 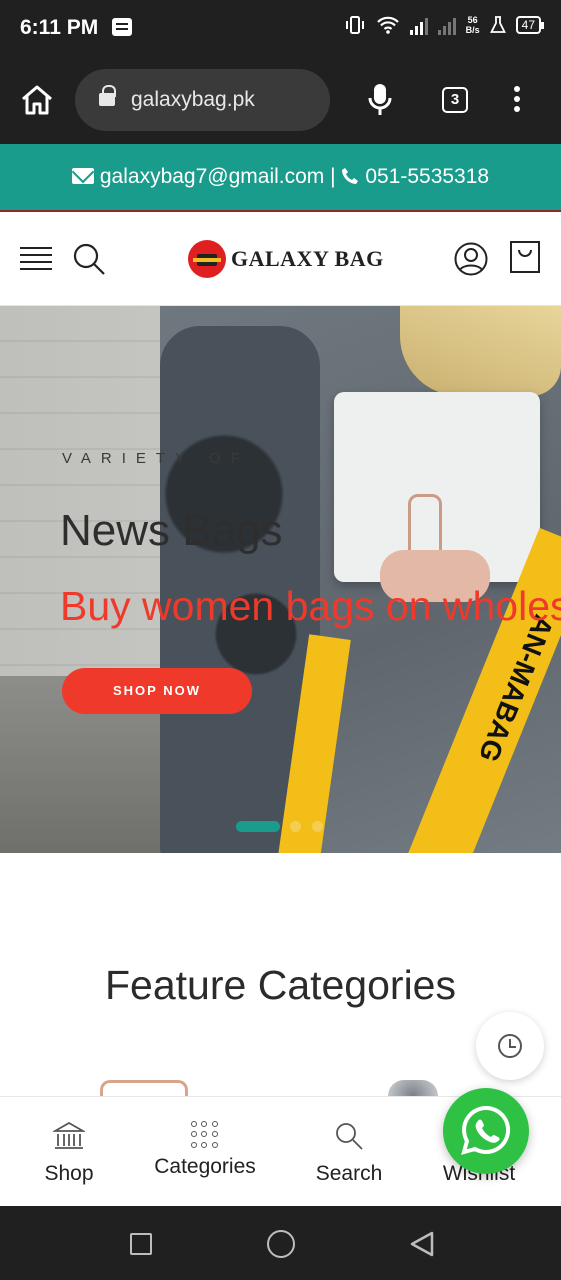 I want to click on signal-1-icon, so click(x=418, y=25).